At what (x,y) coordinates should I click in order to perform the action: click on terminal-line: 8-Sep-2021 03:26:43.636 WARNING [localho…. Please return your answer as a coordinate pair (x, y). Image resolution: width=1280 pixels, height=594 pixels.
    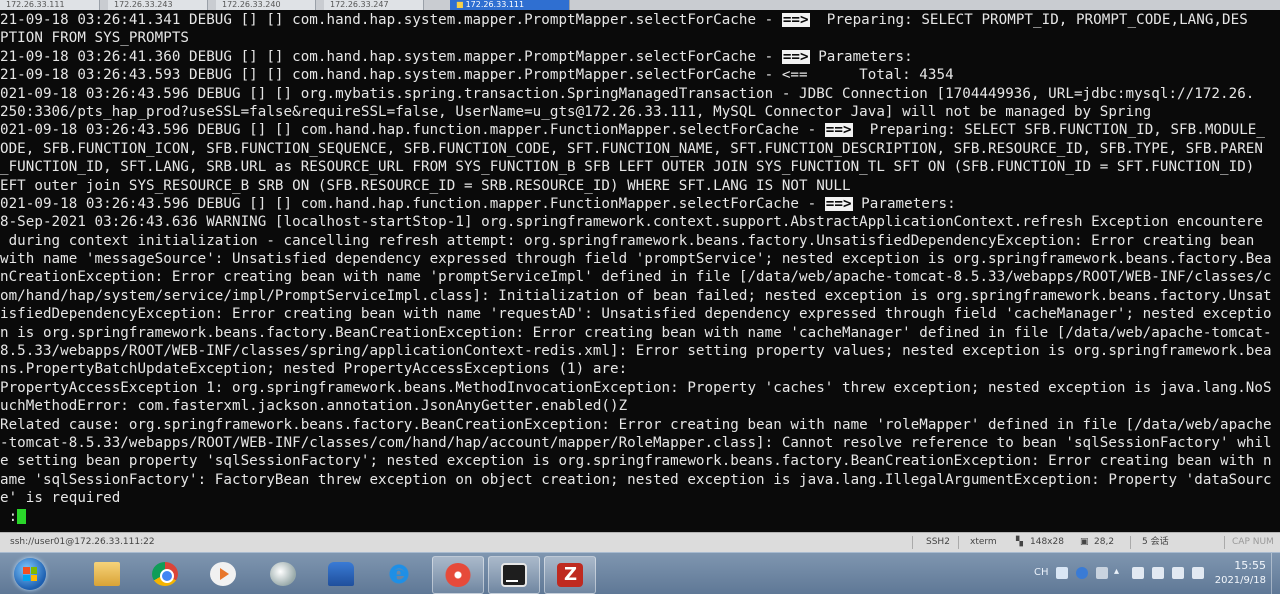
    Looking at the image, I should click on (631, 222).